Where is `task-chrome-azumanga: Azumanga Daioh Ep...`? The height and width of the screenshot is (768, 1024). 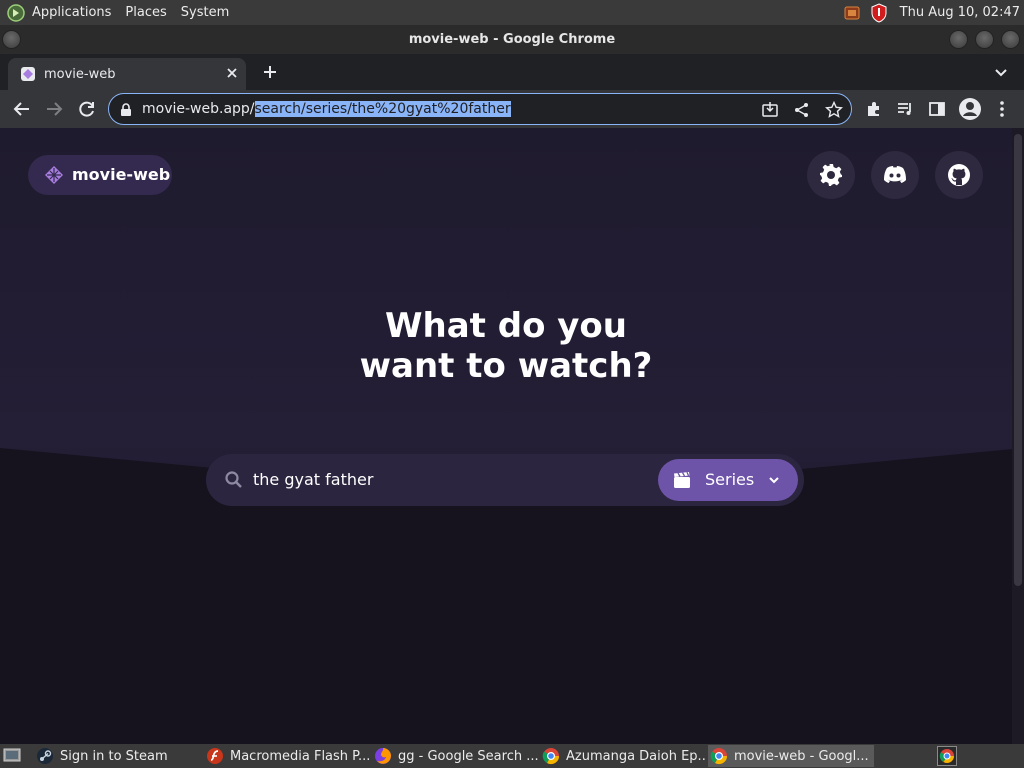 task-chrome-azumanga: Azumanga Daioh Ep... is located at coordinates (624, 756).